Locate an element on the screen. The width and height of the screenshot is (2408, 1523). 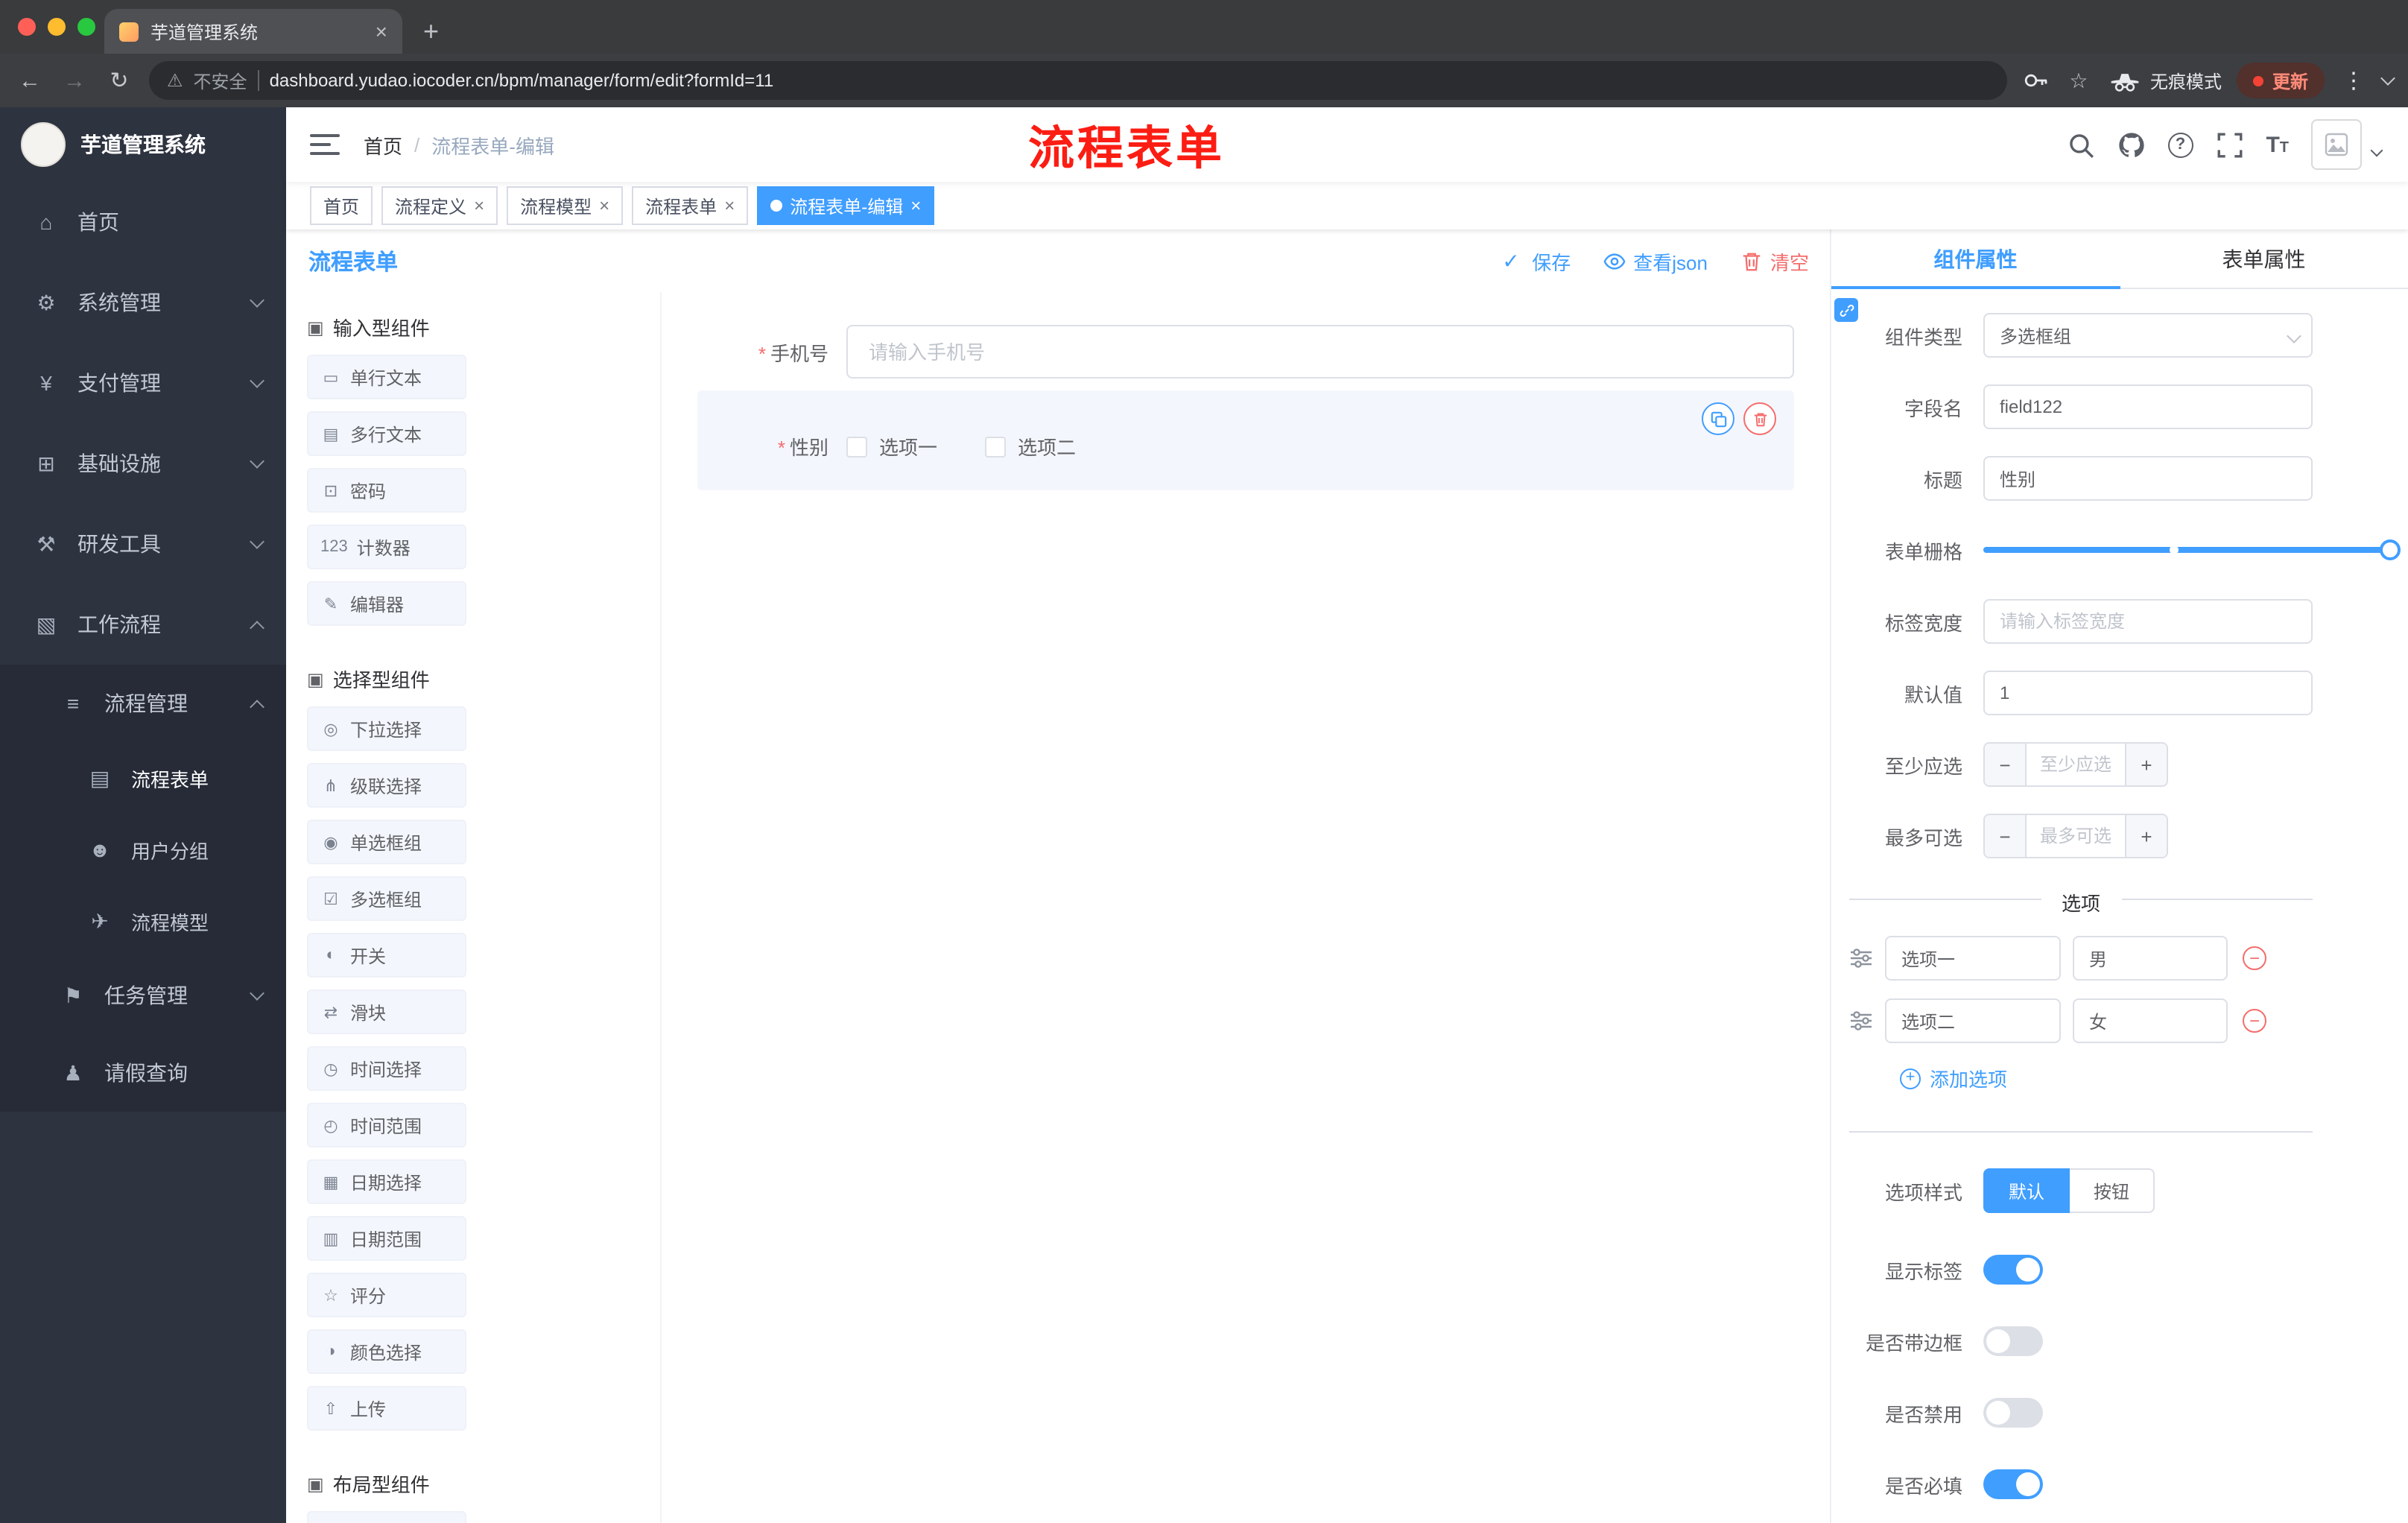
palette-item: ◑ 颜色选择 is located at coordinates (386, 1352).